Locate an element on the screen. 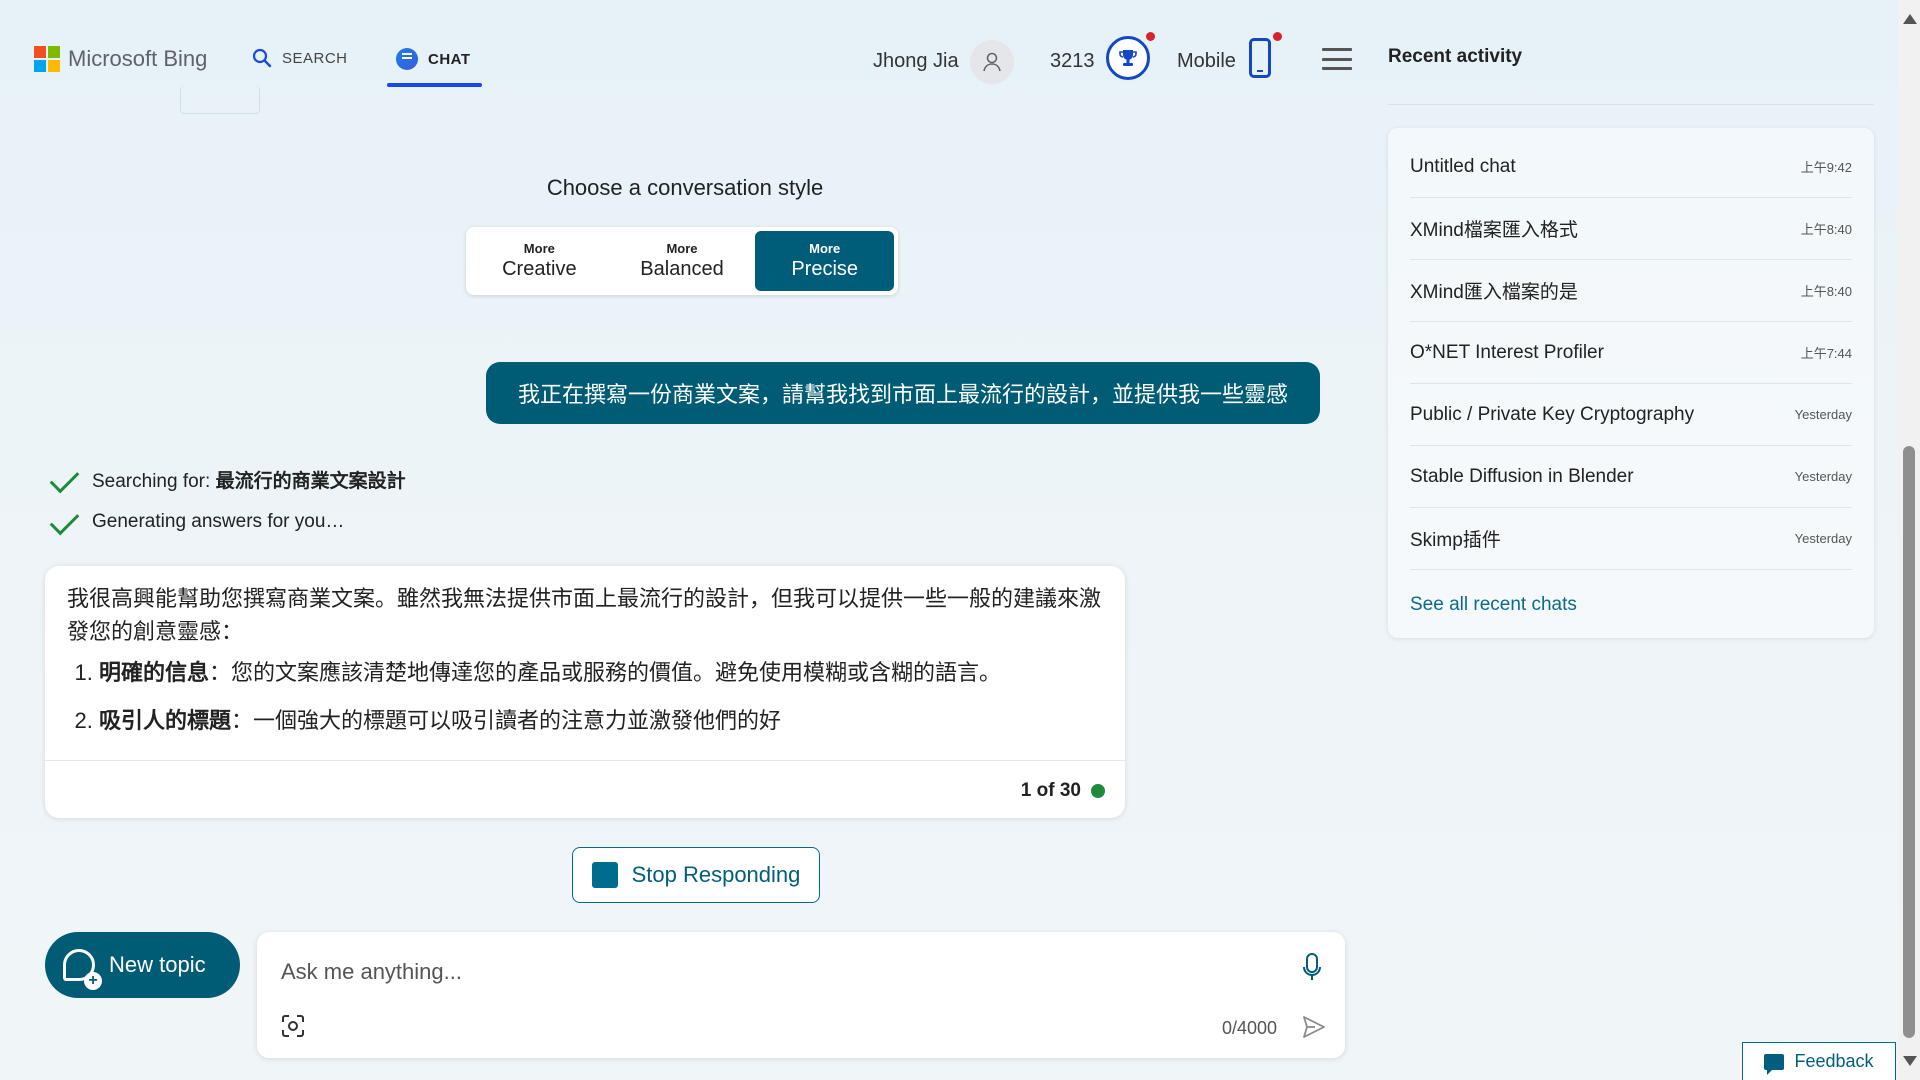 The image size is (1920, 1080). recent-chat-title: XMind匯入檔案的是 is located at coordinates (1494, 292).